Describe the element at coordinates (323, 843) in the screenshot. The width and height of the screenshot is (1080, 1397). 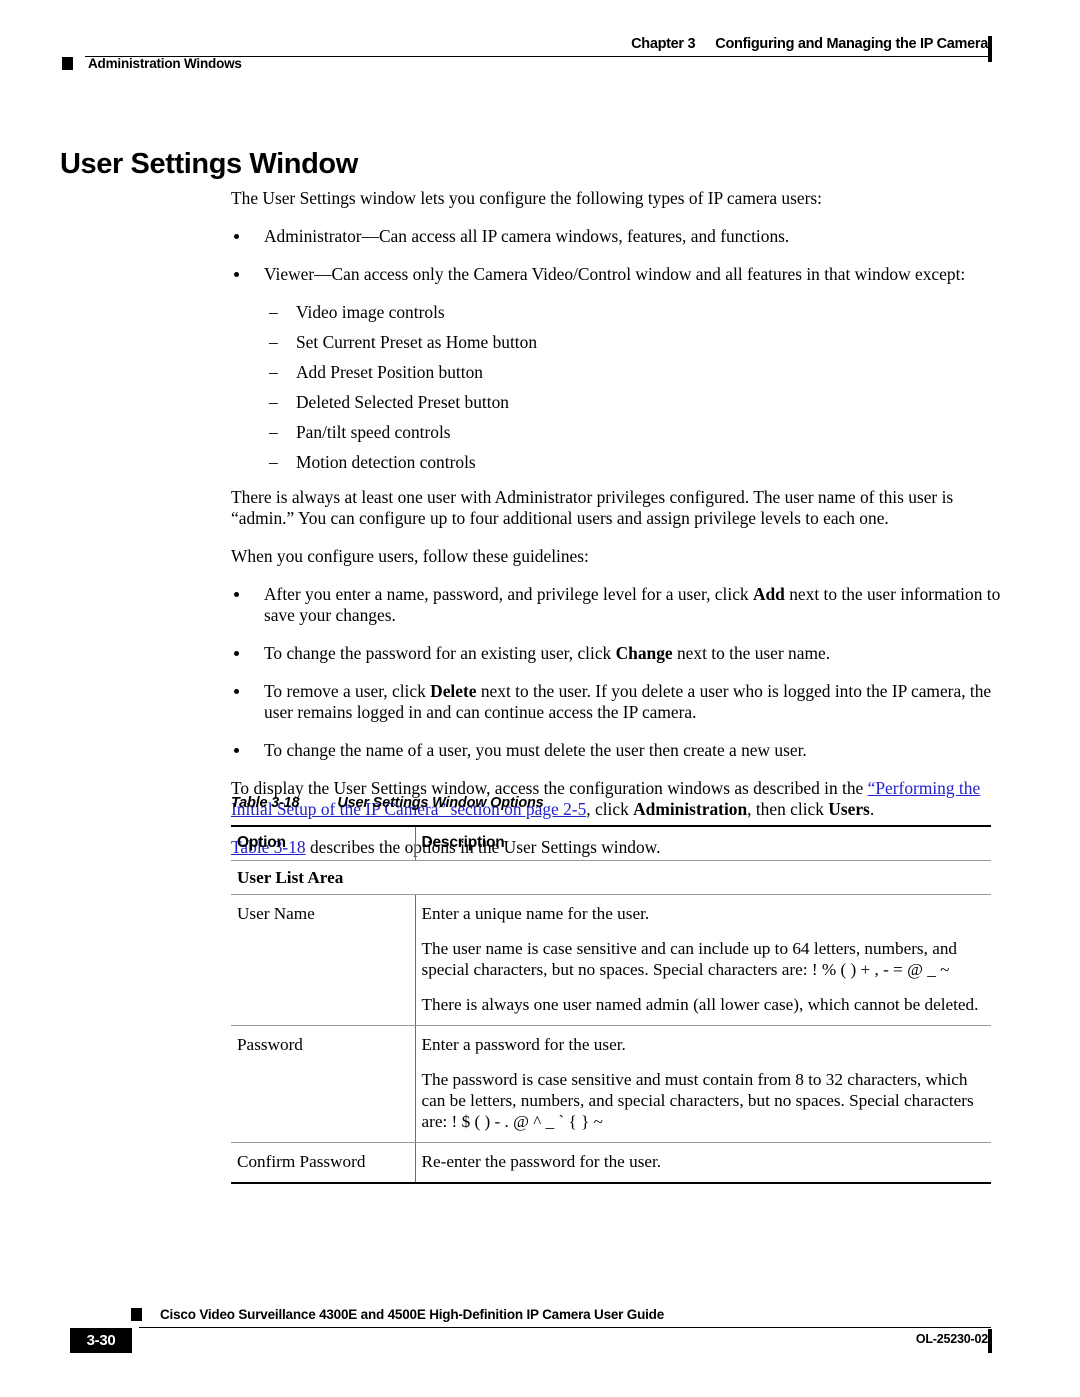
I see `column-header-option: Option` at that location.